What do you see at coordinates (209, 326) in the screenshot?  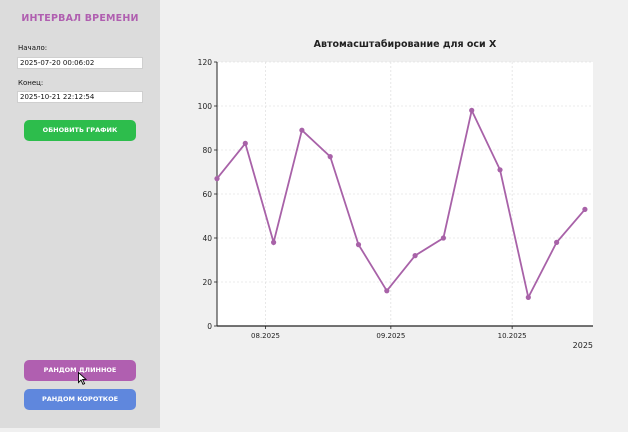 I see `y-tick-label: 0` at bounding box center [209, 326].